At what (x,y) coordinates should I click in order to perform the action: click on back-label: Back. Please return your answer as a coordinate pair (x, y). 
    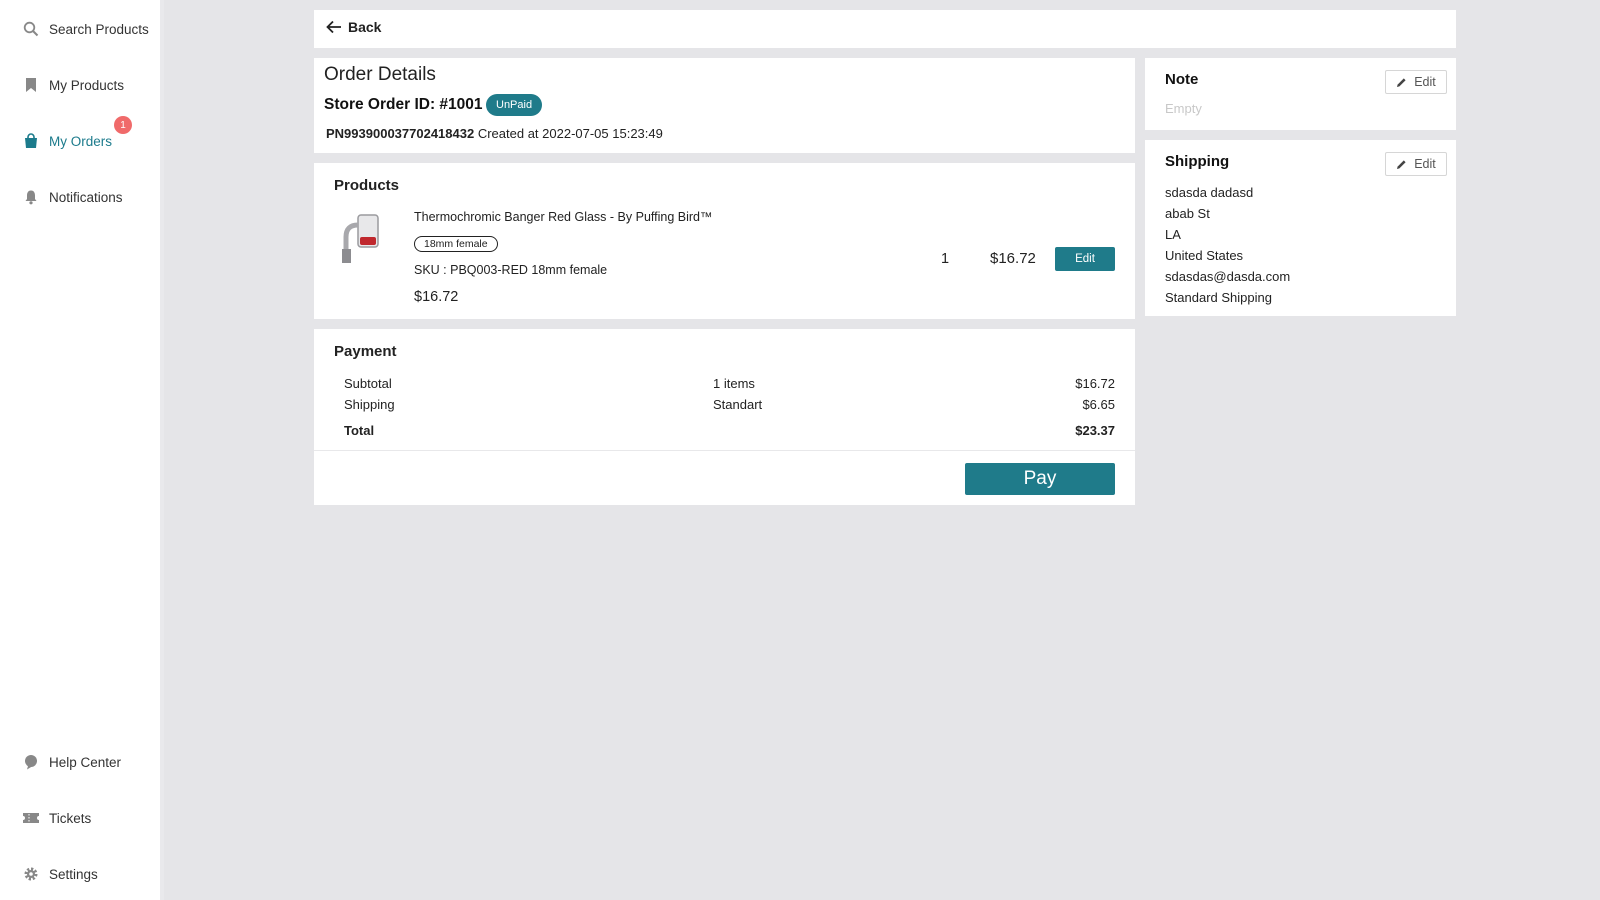
    Looking at the image, I should click on (365, 27).